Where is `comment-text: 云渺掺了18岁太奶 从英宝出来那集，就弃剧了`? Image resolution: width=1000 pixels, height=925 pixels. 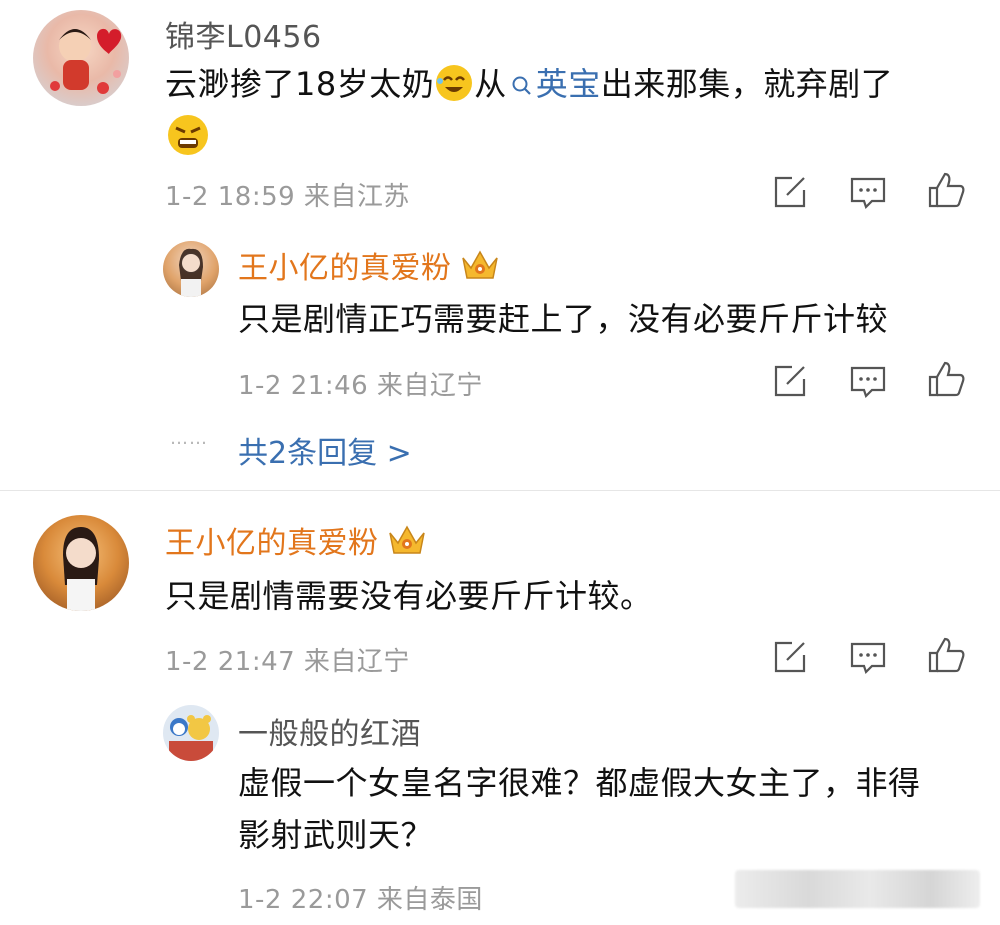 comment-text: 云渺掺了18岁太奶 从英宝出来那集，就弃剧了 is located at coordinates (529, 88).